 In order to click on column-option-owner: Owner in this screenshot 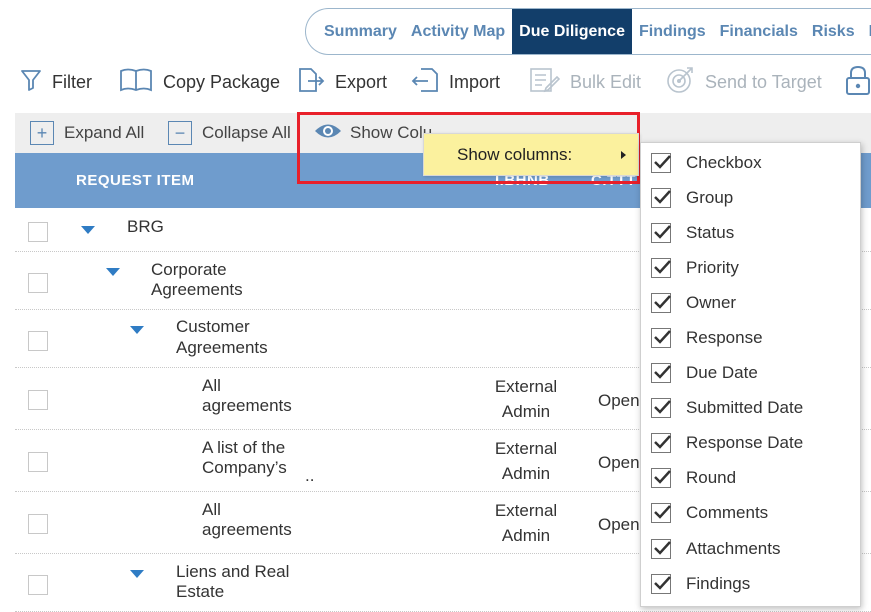, I will do `click(750, 302)`.